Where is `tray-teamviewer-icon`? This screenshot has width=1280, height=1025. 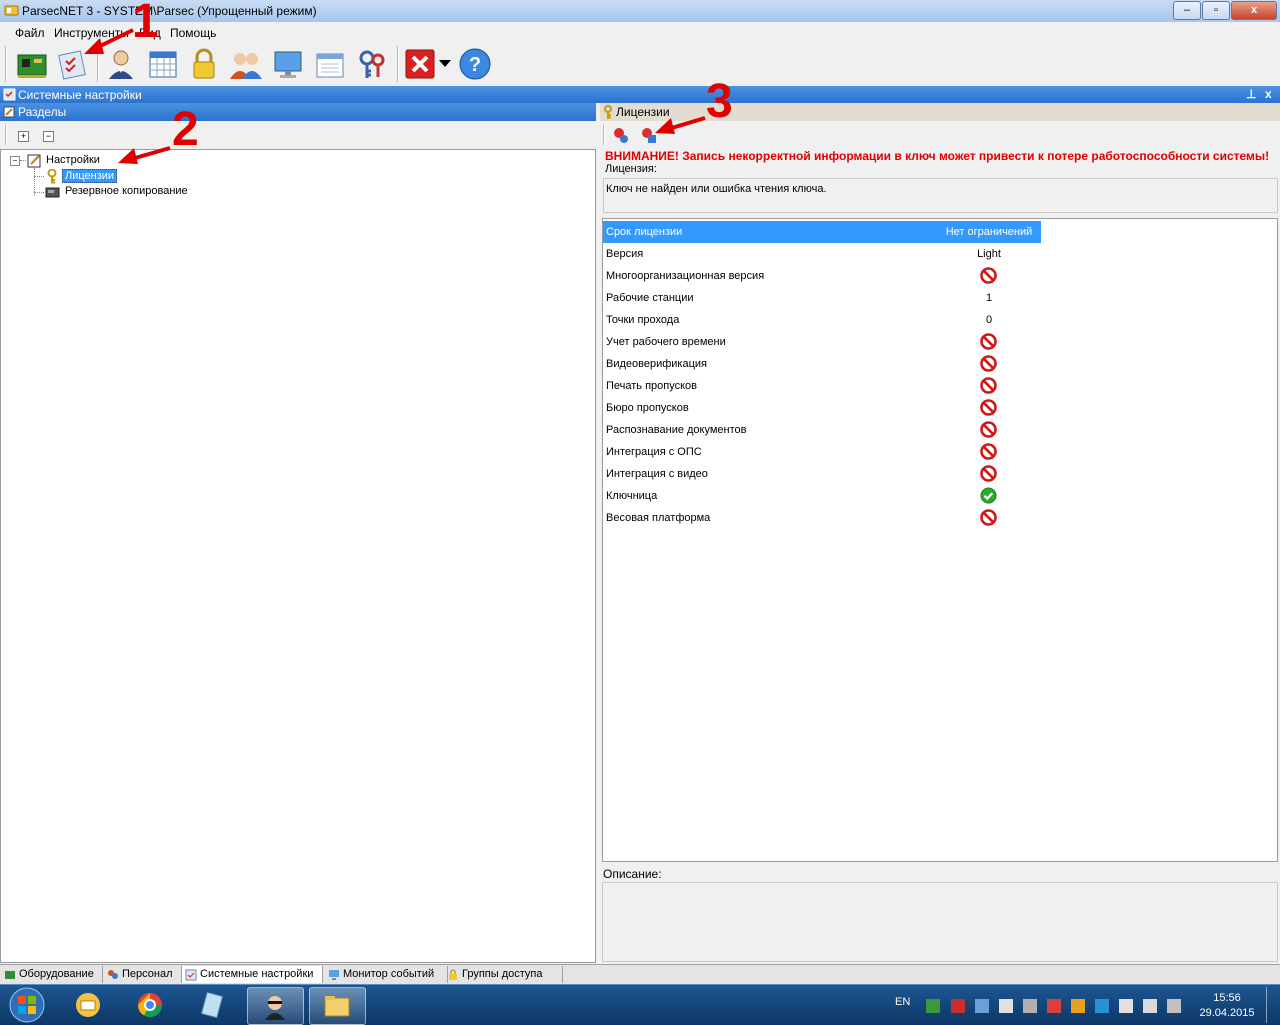
tray-teamviewer-icon is located at coordinates (1102, 1006).